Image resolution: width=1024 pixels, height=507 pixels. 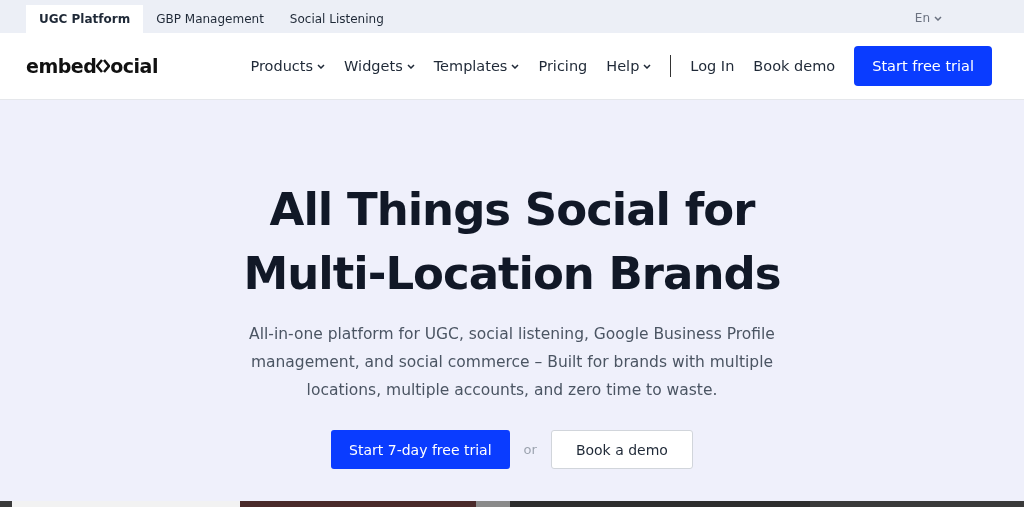 What do you see at coordinates (476, 66) in the screenshot?
I see `nav-link: Templates` at bounding box center [476, 66].